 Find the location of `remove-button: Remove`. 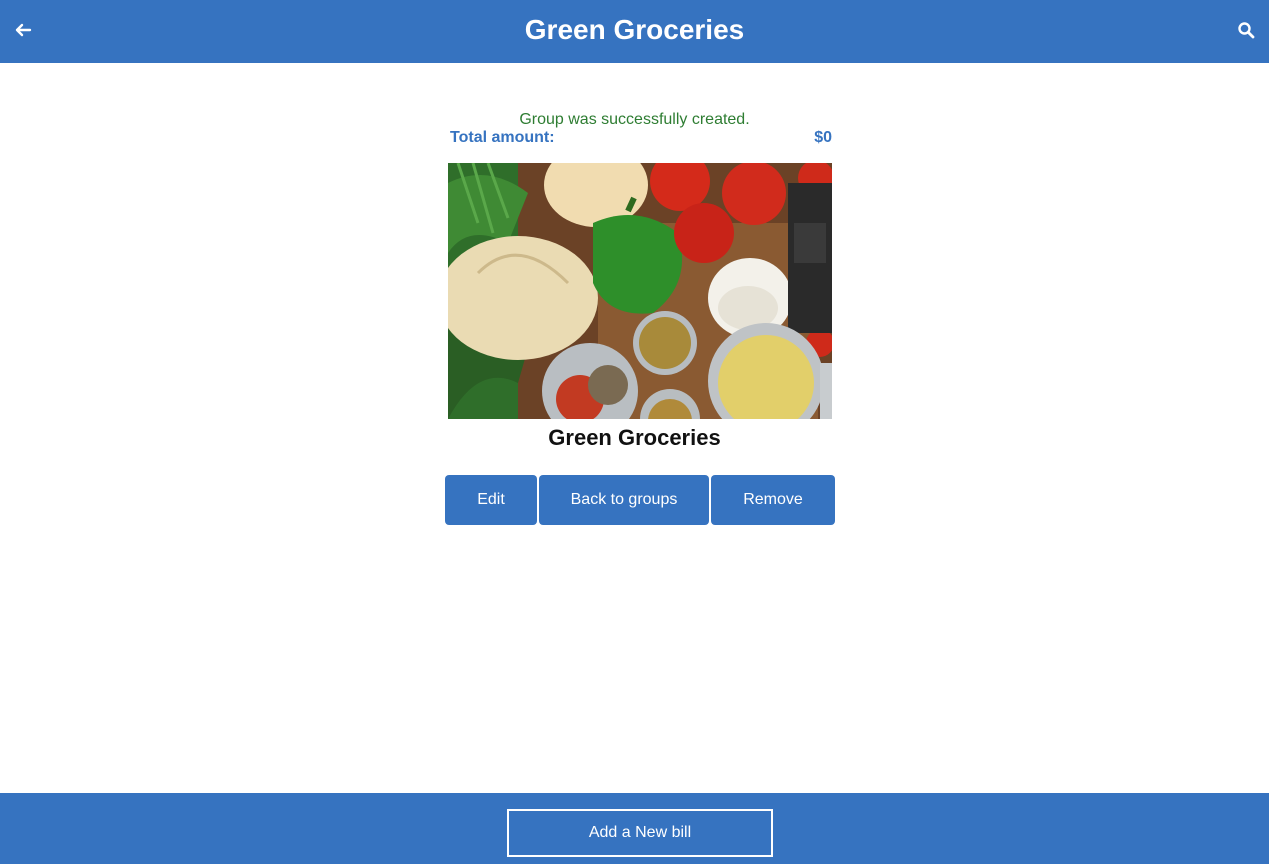

remove-button: Remove is located at coordinates (773, 500).